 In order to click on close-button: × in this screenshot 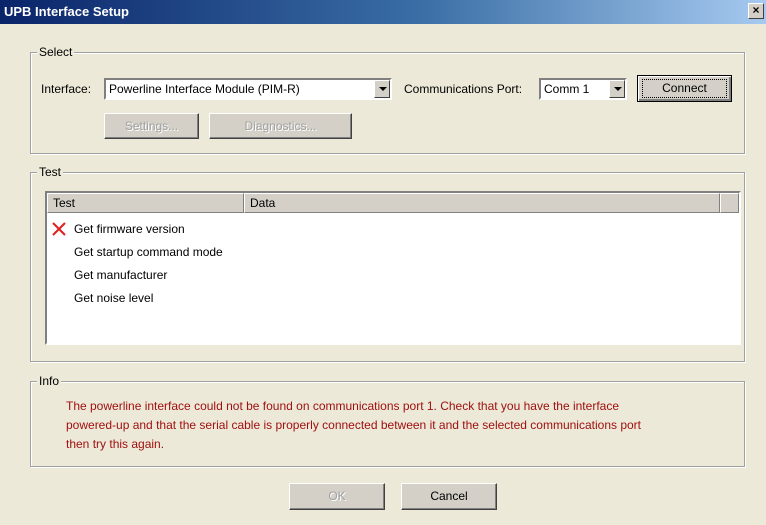, I will do `click(756, 11)`.